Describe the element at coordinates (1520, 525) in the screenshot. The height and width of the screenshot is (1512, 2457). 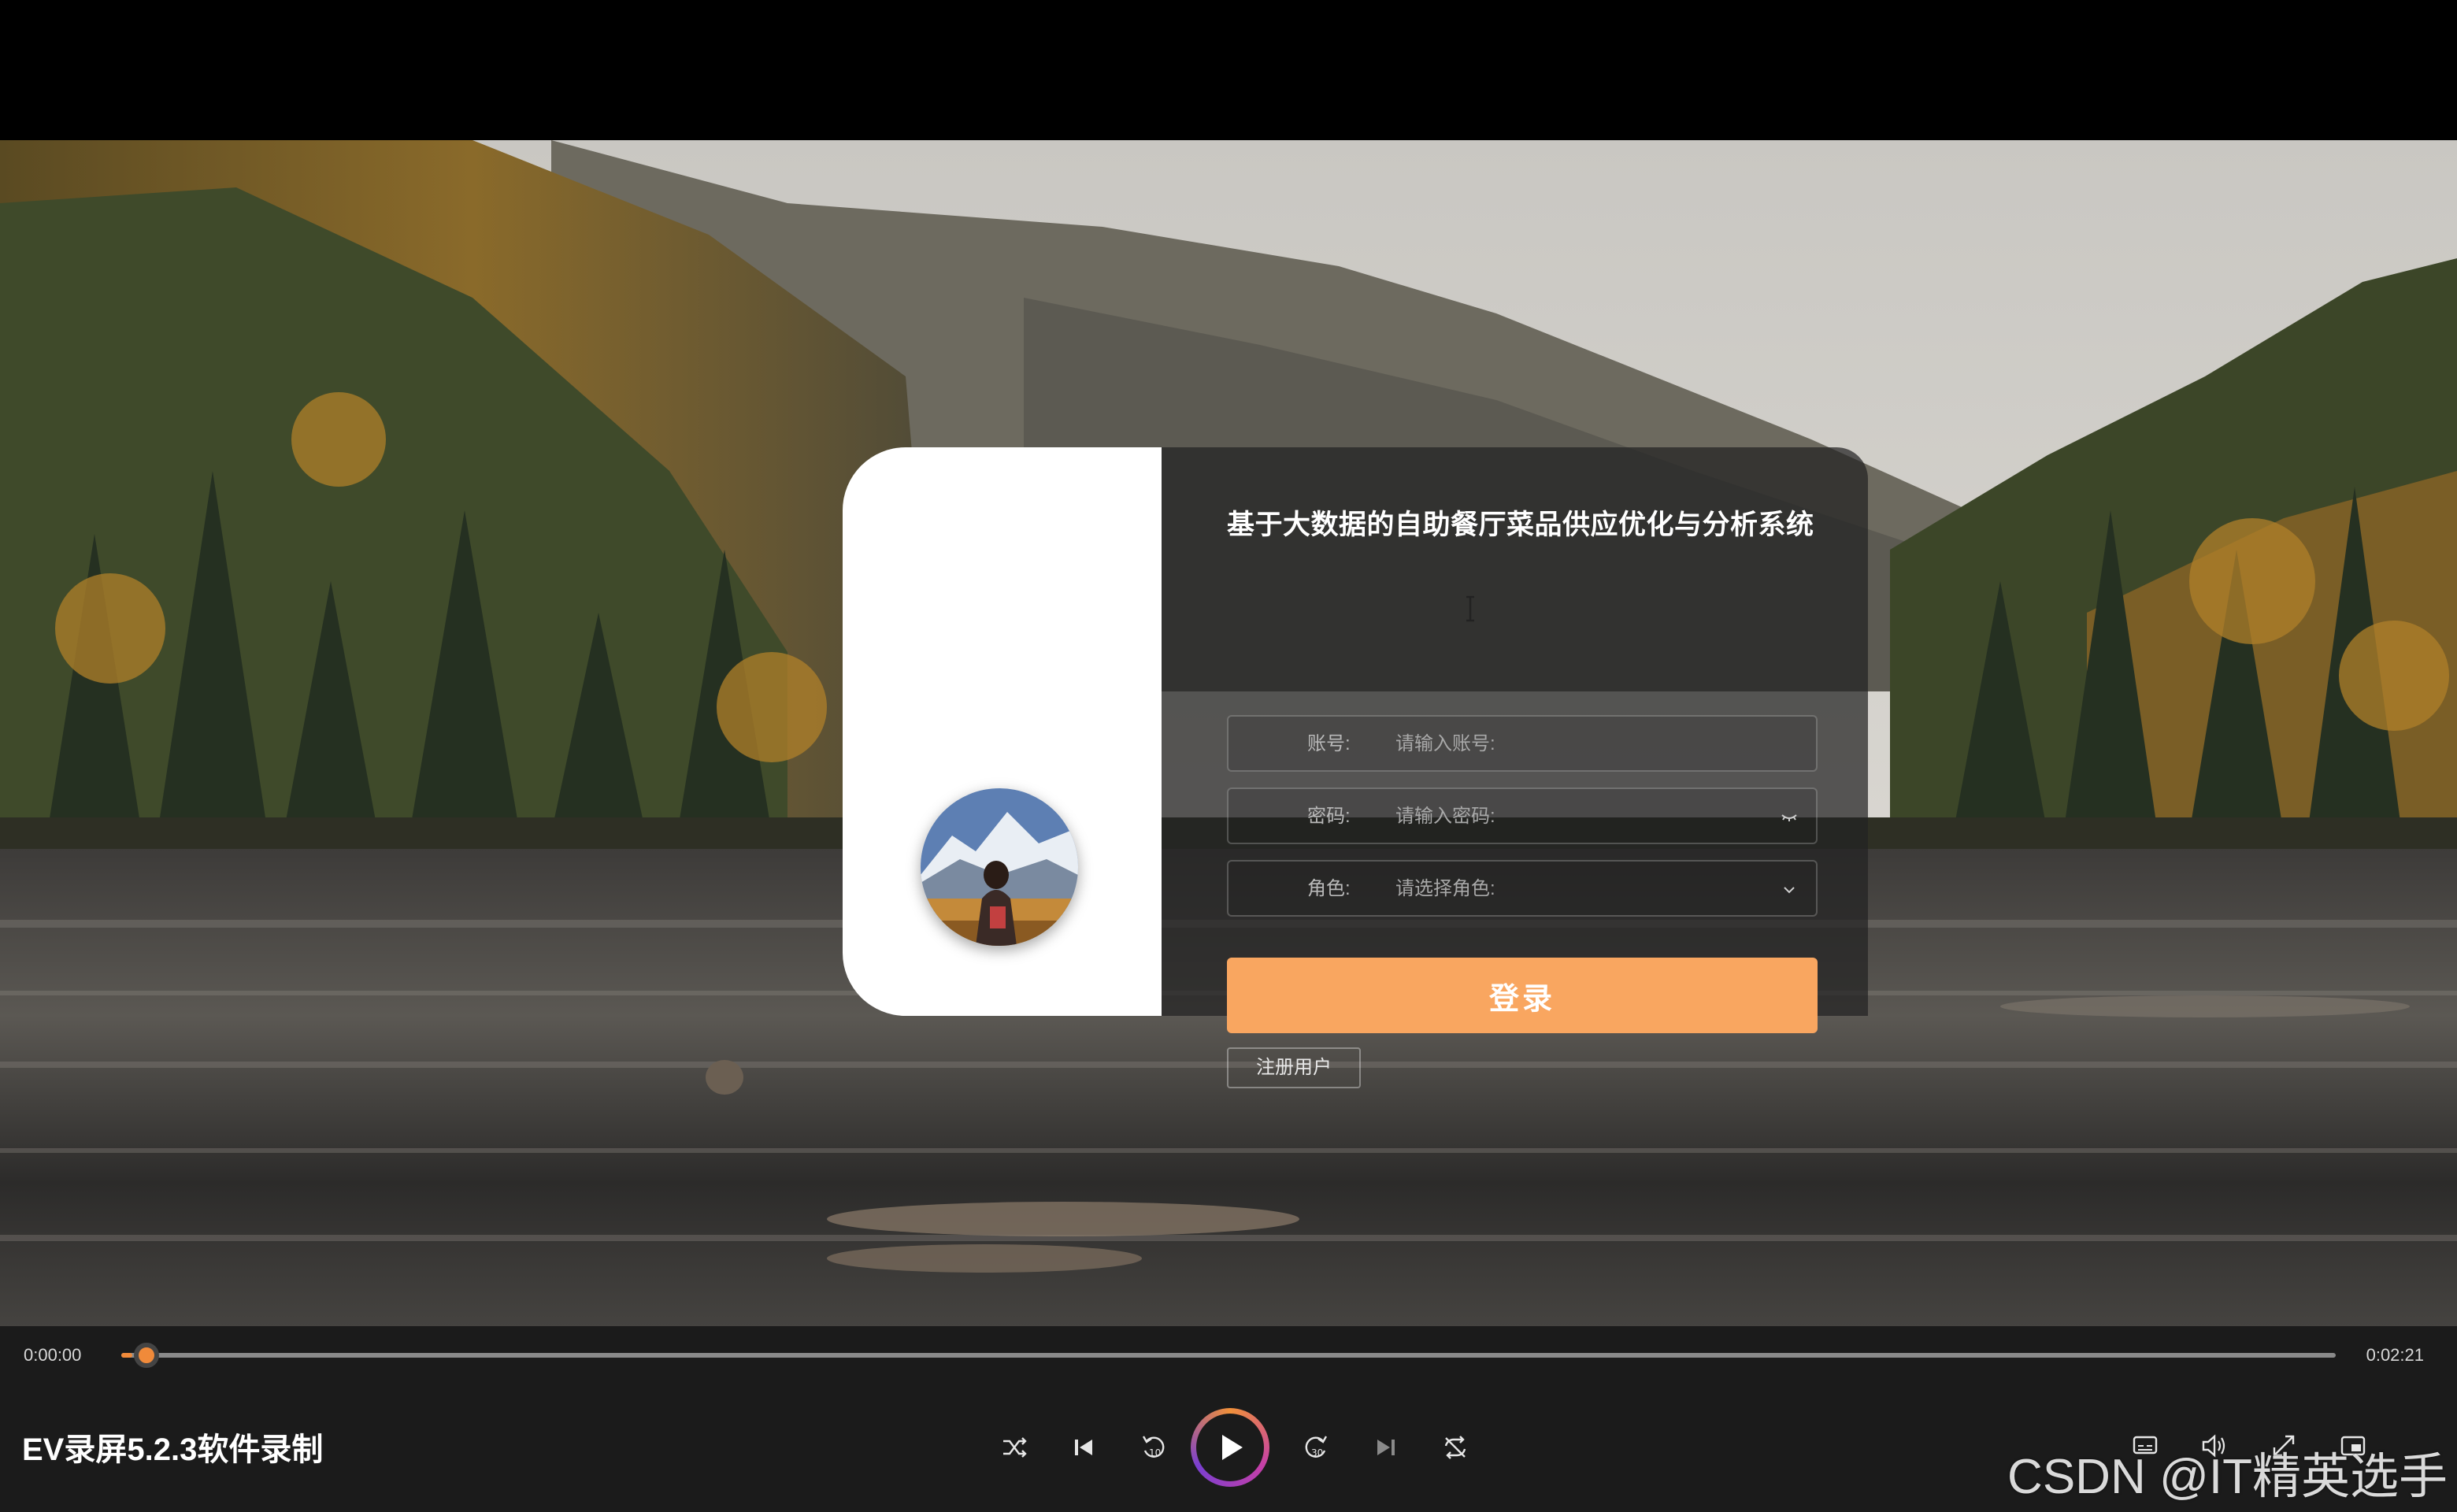
I see `system-title: 基于大数据的自助餐厅菜品供应优化与分析系统` at that location.